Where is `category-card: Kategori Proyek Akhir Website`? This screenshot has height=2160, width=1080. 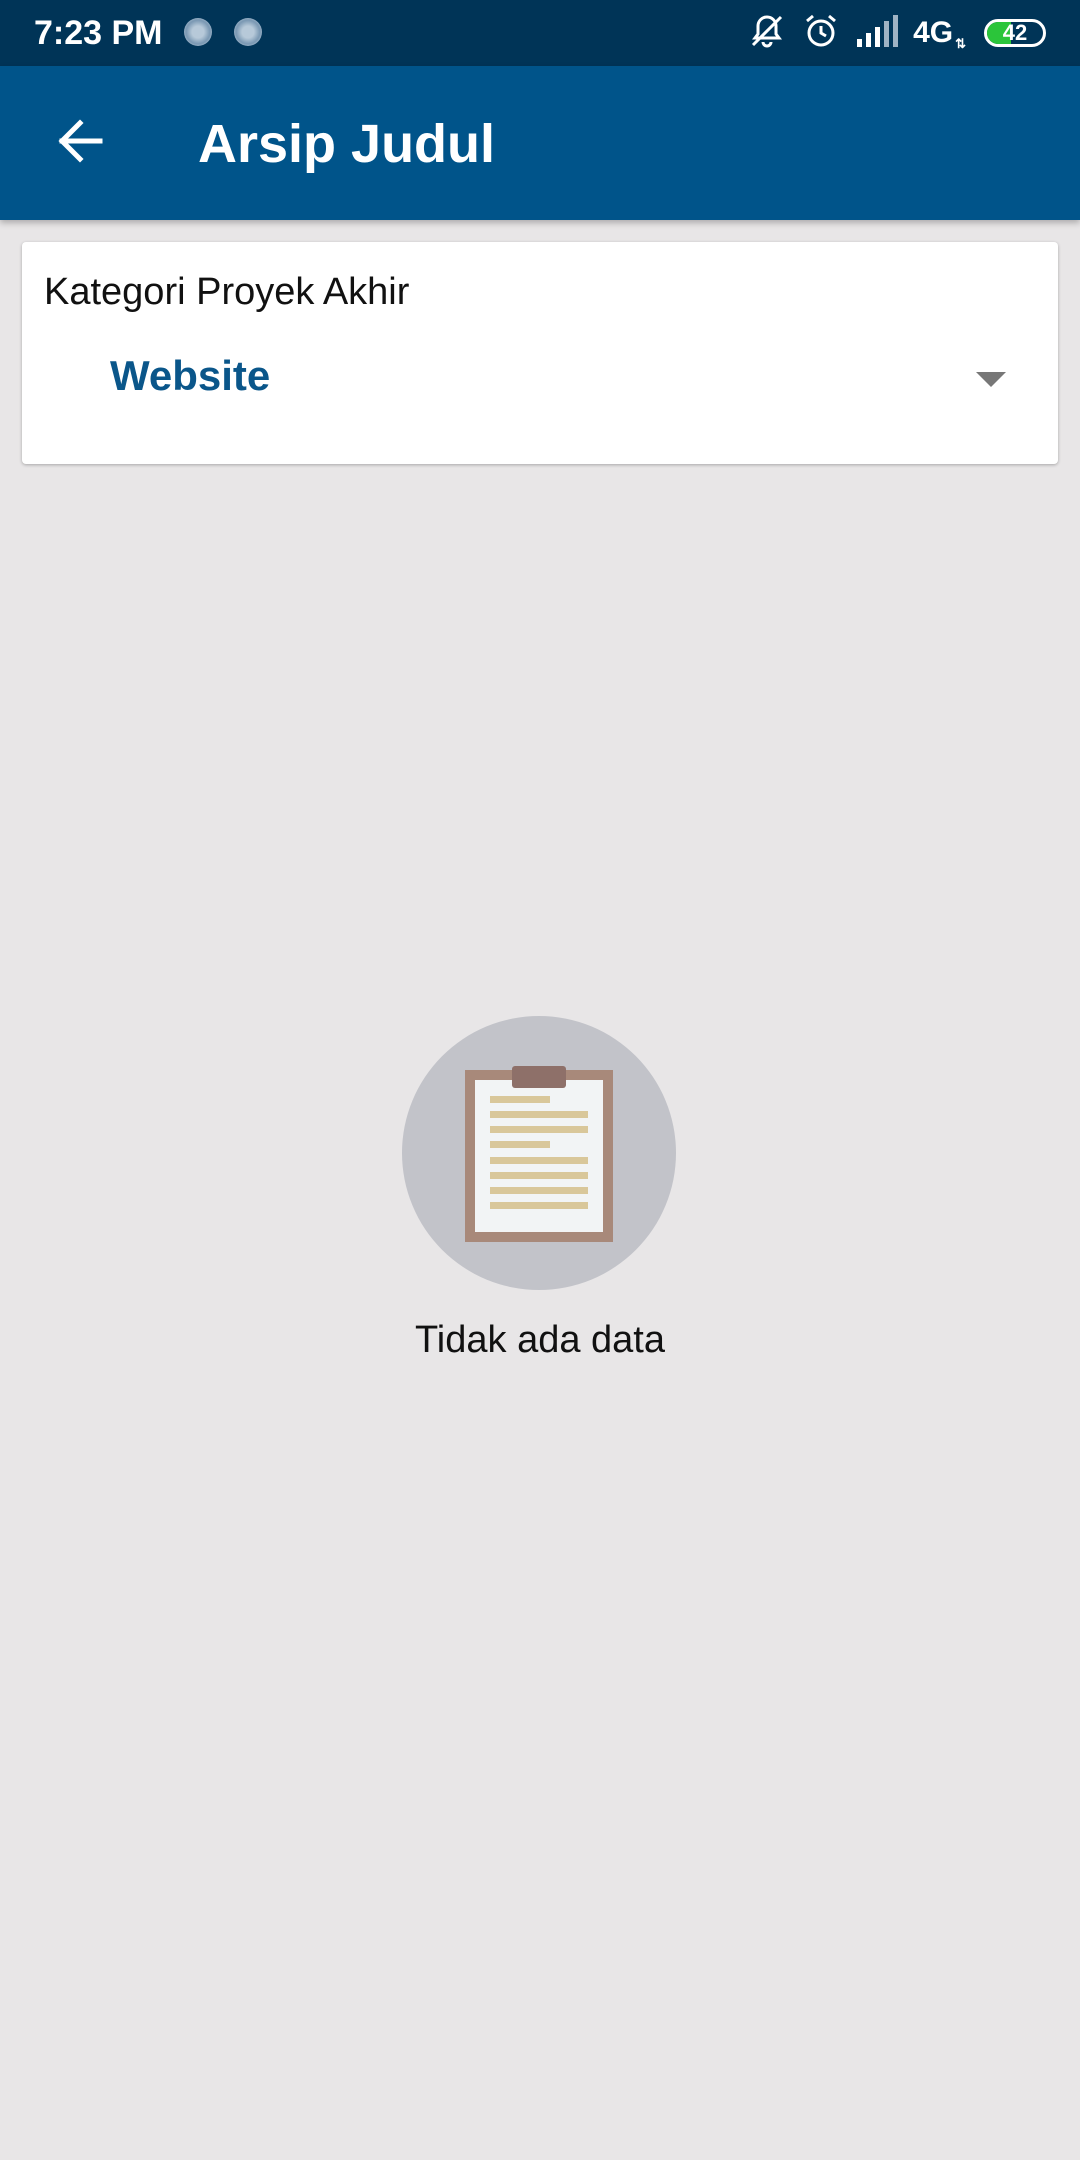 category-card: Kategori Proyek Akhir Website is located at coordinates (540, 353).